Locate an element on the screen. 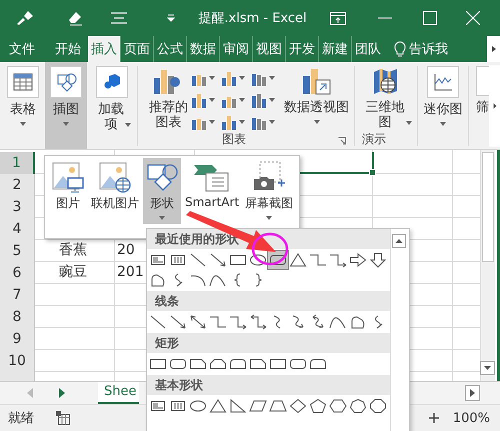  table-button: 表格 is located at coordinates (23, 97).